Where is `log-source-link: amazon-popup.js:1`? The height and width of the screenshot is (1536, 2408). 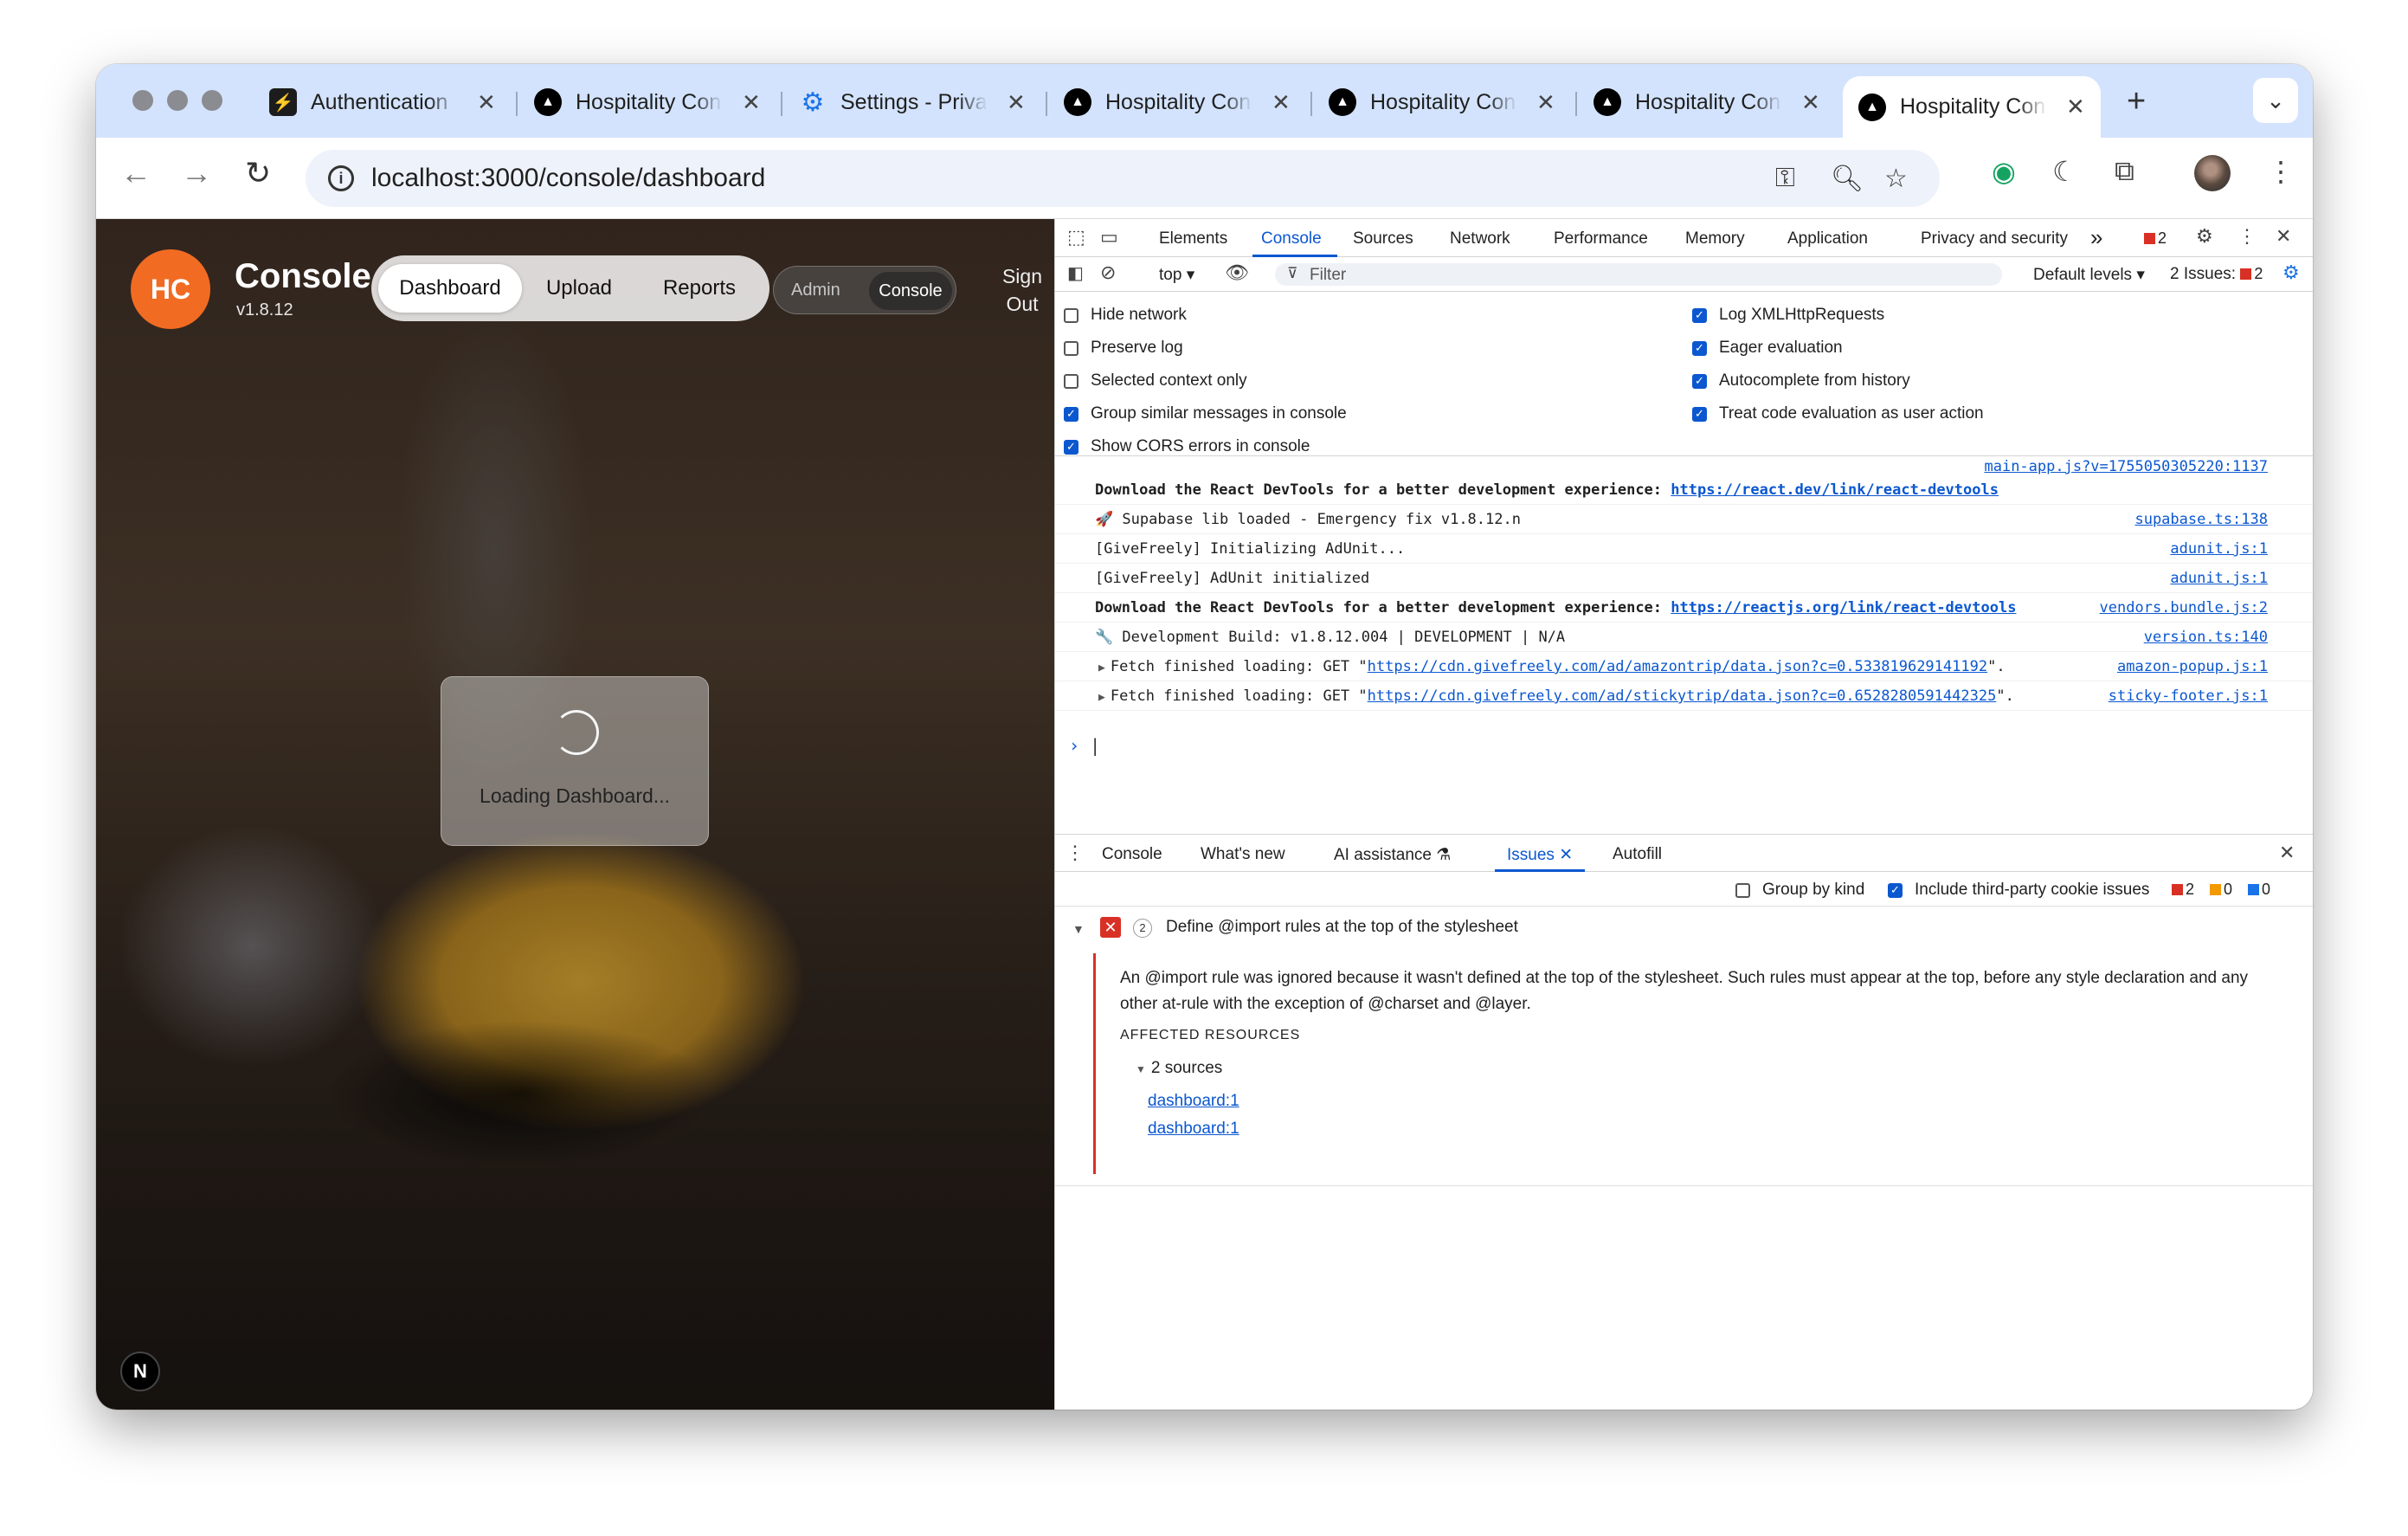
log-source-link: amazon-popup.js:1 is located at coordinates (2192, 666).